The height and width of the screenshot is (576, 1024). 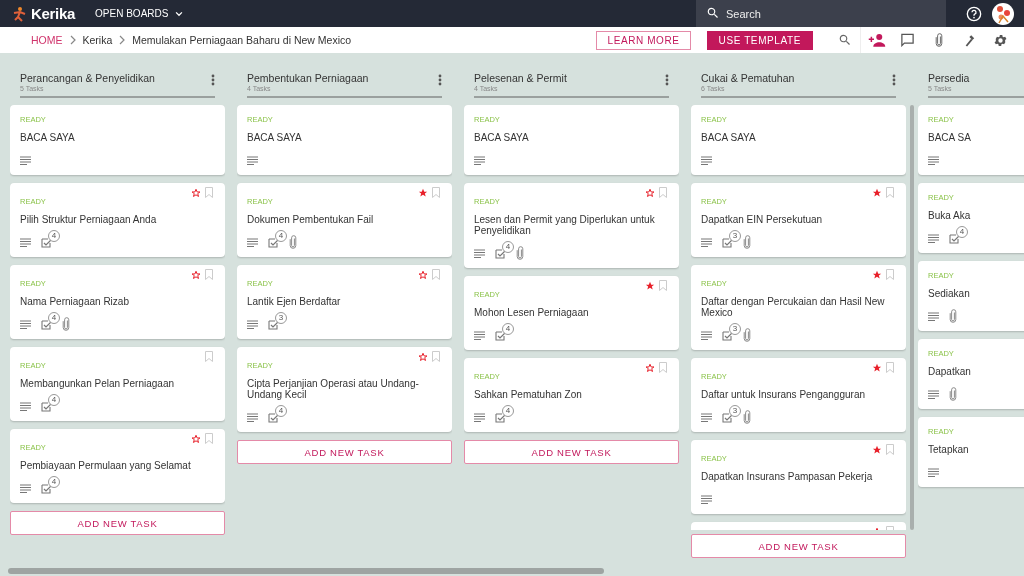 What do you see at coordinates (950, 215) in the screenshot?
I see `task-title: Buka Aka` at bounding box center [950, 215].